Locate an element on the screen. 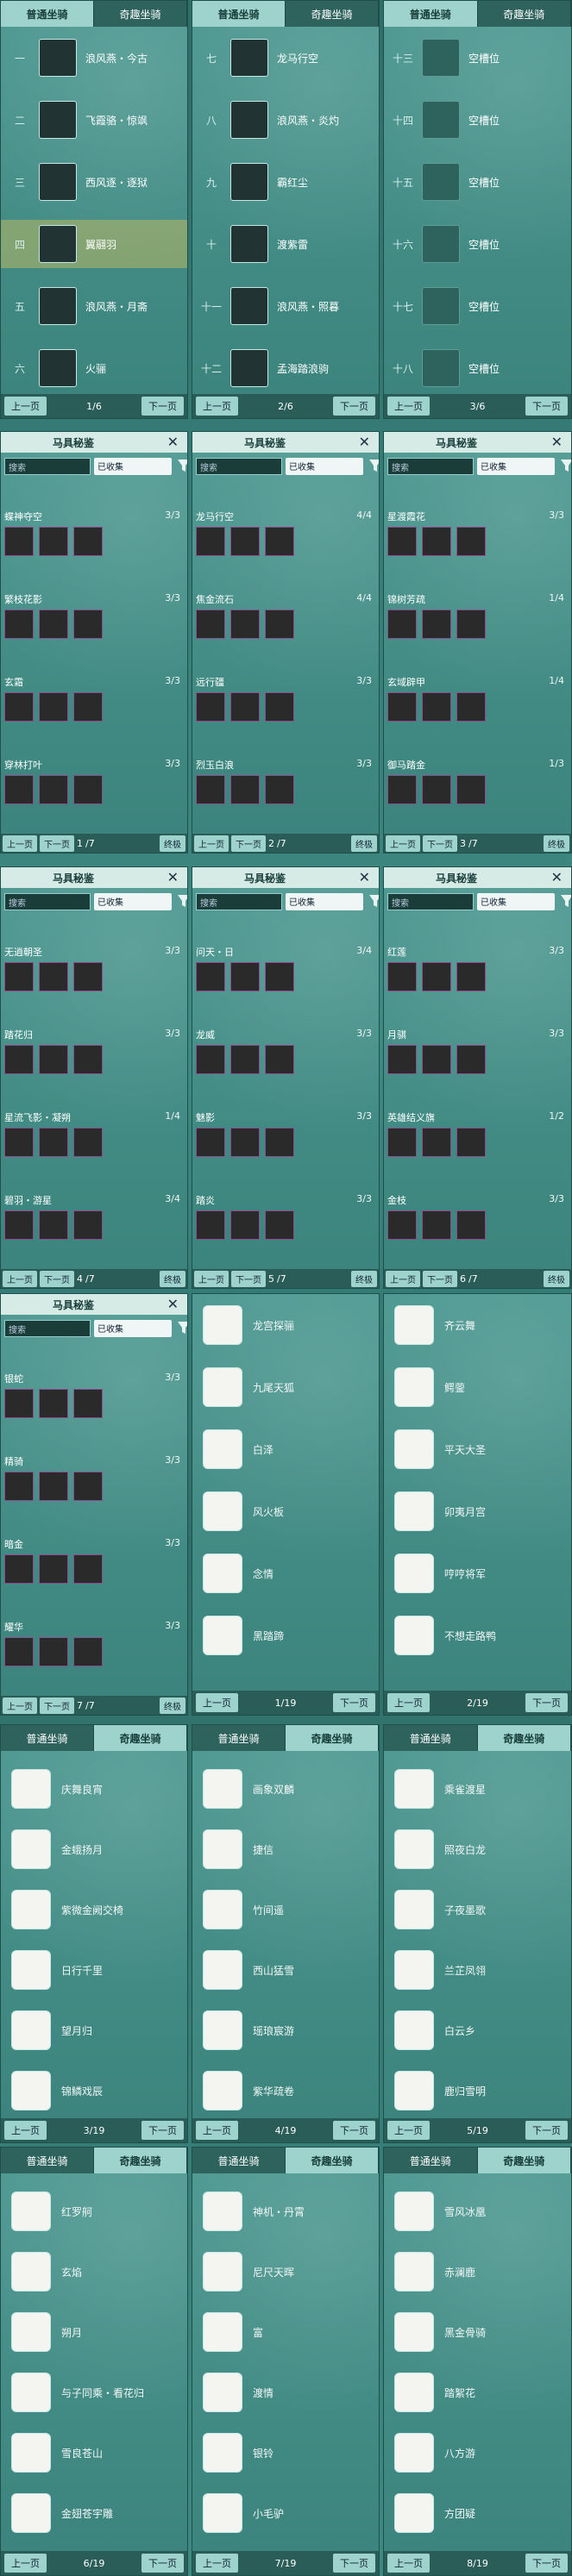 The width and height of the screenshot is (572, 2576). mount-slot: 五 浪风燕・月斋 is located at coordinates (94, 306).